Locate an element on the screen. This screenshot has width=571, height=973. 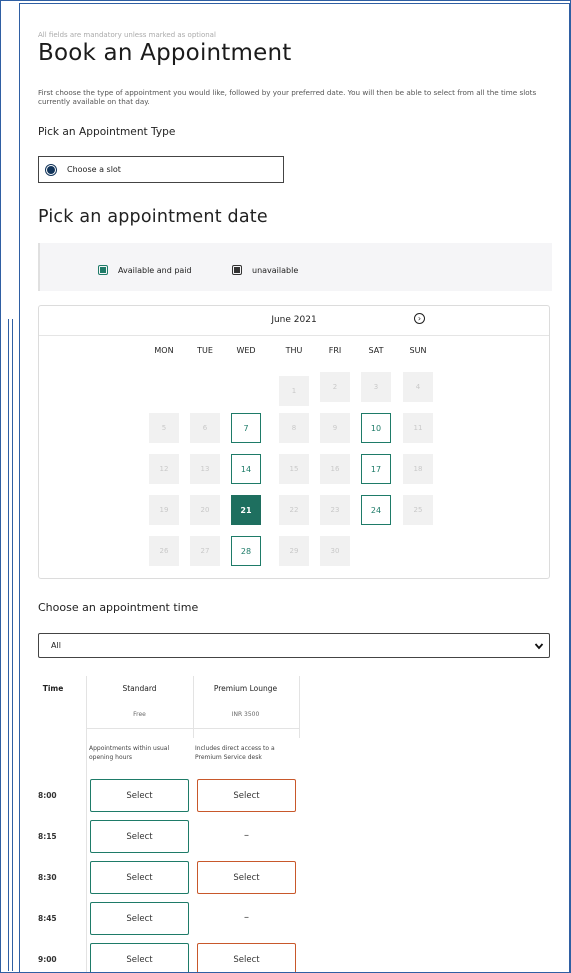
weekday-header: MON is located at coordinates (164, 350).